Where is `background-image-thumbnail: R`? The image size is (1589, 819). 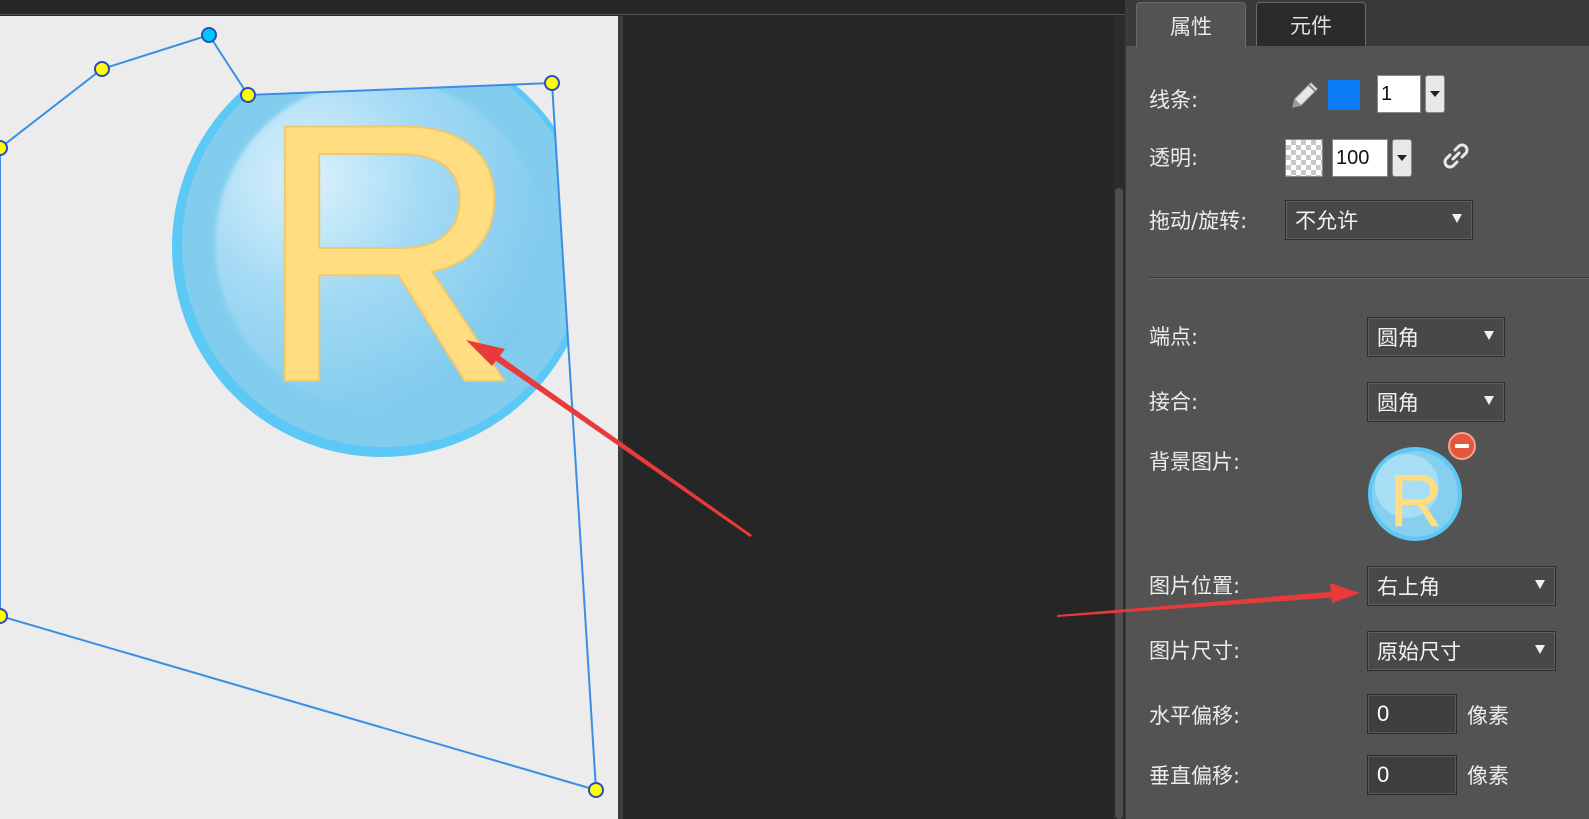
background-image-thumbnail: R is located at coordinates (1415, 494).